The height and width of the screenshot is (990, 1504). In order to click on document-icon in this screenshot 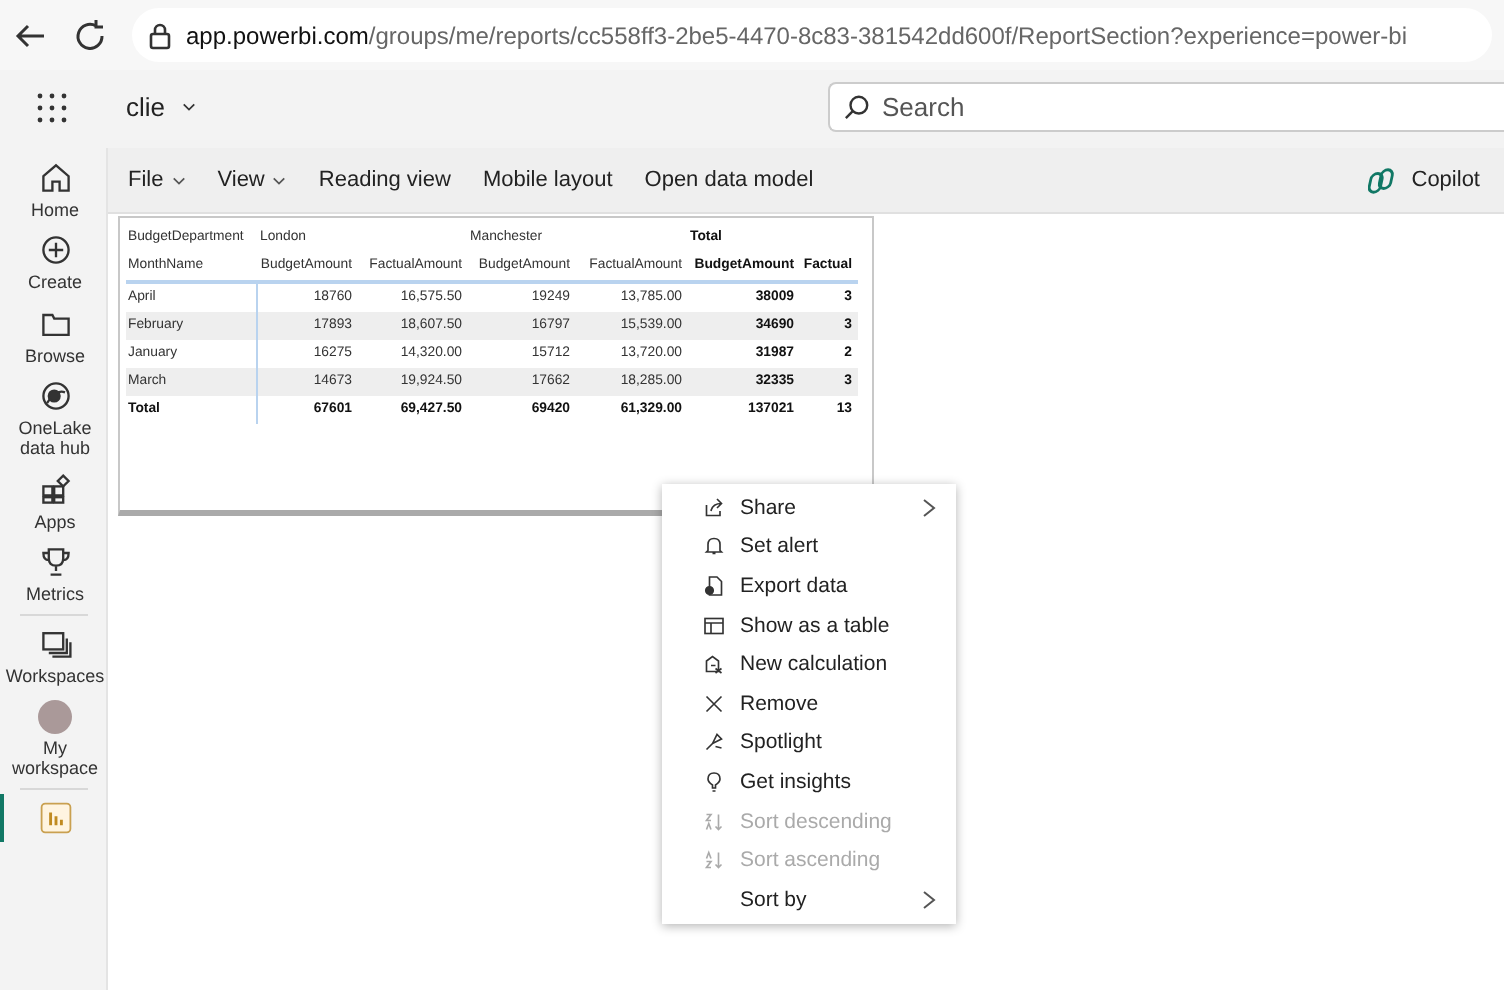, I will do `click(714, 585)`.